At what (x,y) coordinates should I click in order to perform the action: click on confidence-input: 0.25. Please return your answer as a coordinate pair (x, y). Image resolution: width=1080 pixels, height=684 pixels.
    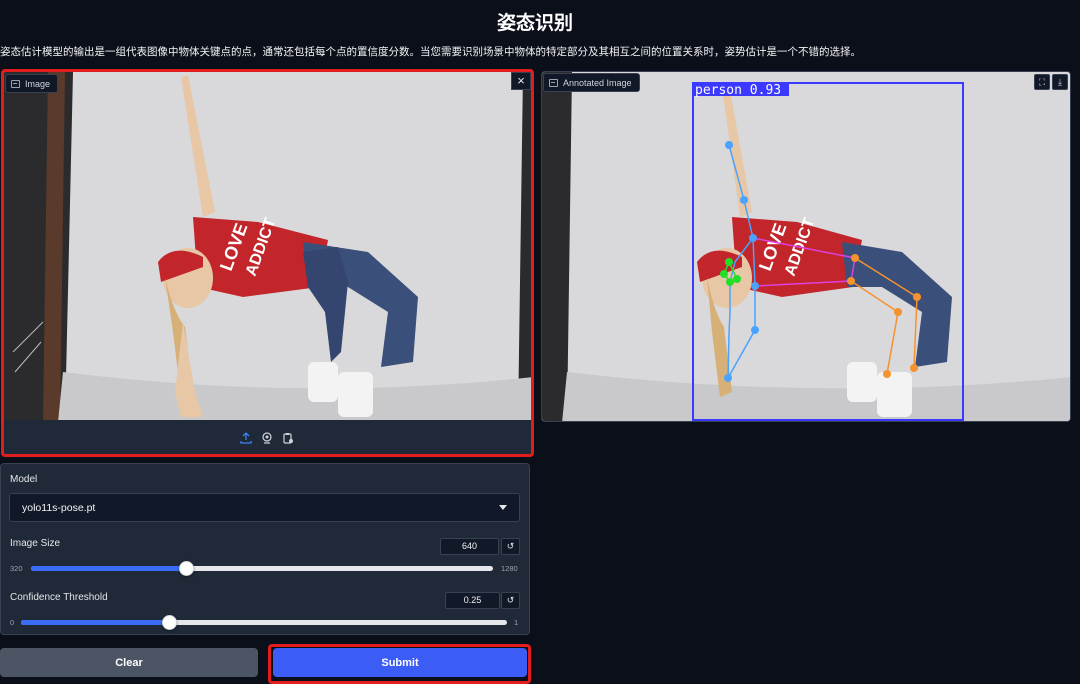
    Looking at the image, I should click on (472, 600).